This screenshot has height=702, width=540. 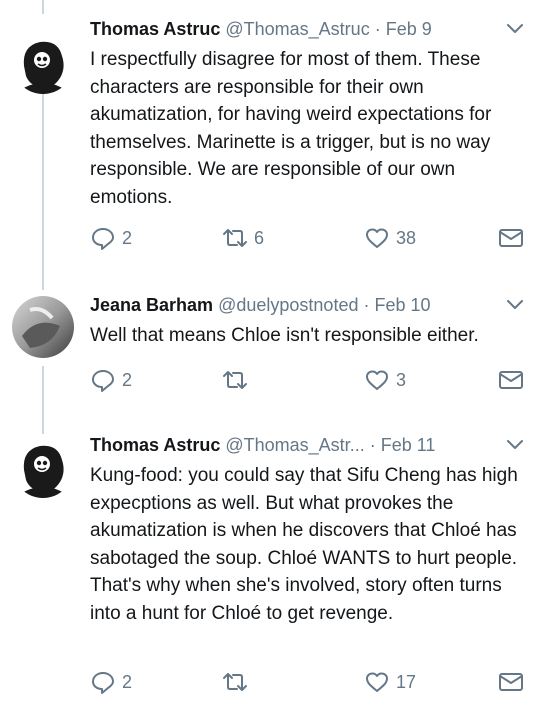 I want to click on tweet-date: Feb 10, so click(x=403, y=305).